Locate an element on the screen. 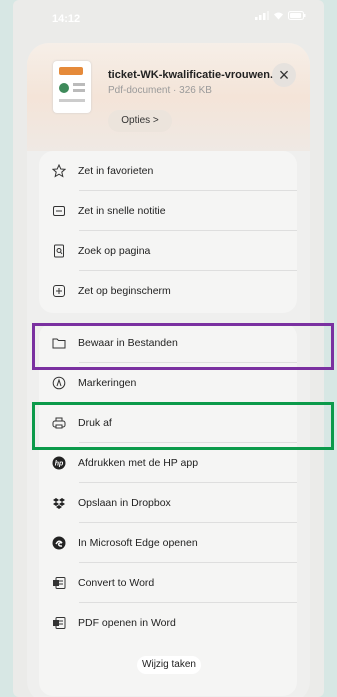  action-dropbox: Opslaan in Dropbox is located at coordinates (168, 503).